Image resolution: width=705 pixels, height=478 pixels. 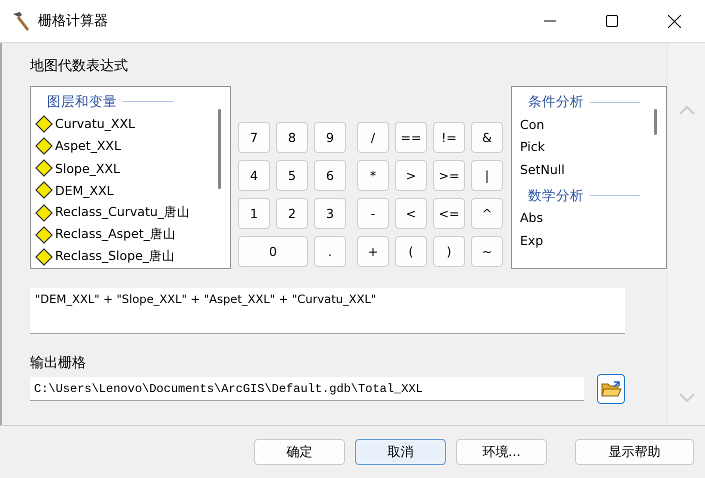 I want to click on layer-item: Curvatu_XXL, so click(x=95, y=124).